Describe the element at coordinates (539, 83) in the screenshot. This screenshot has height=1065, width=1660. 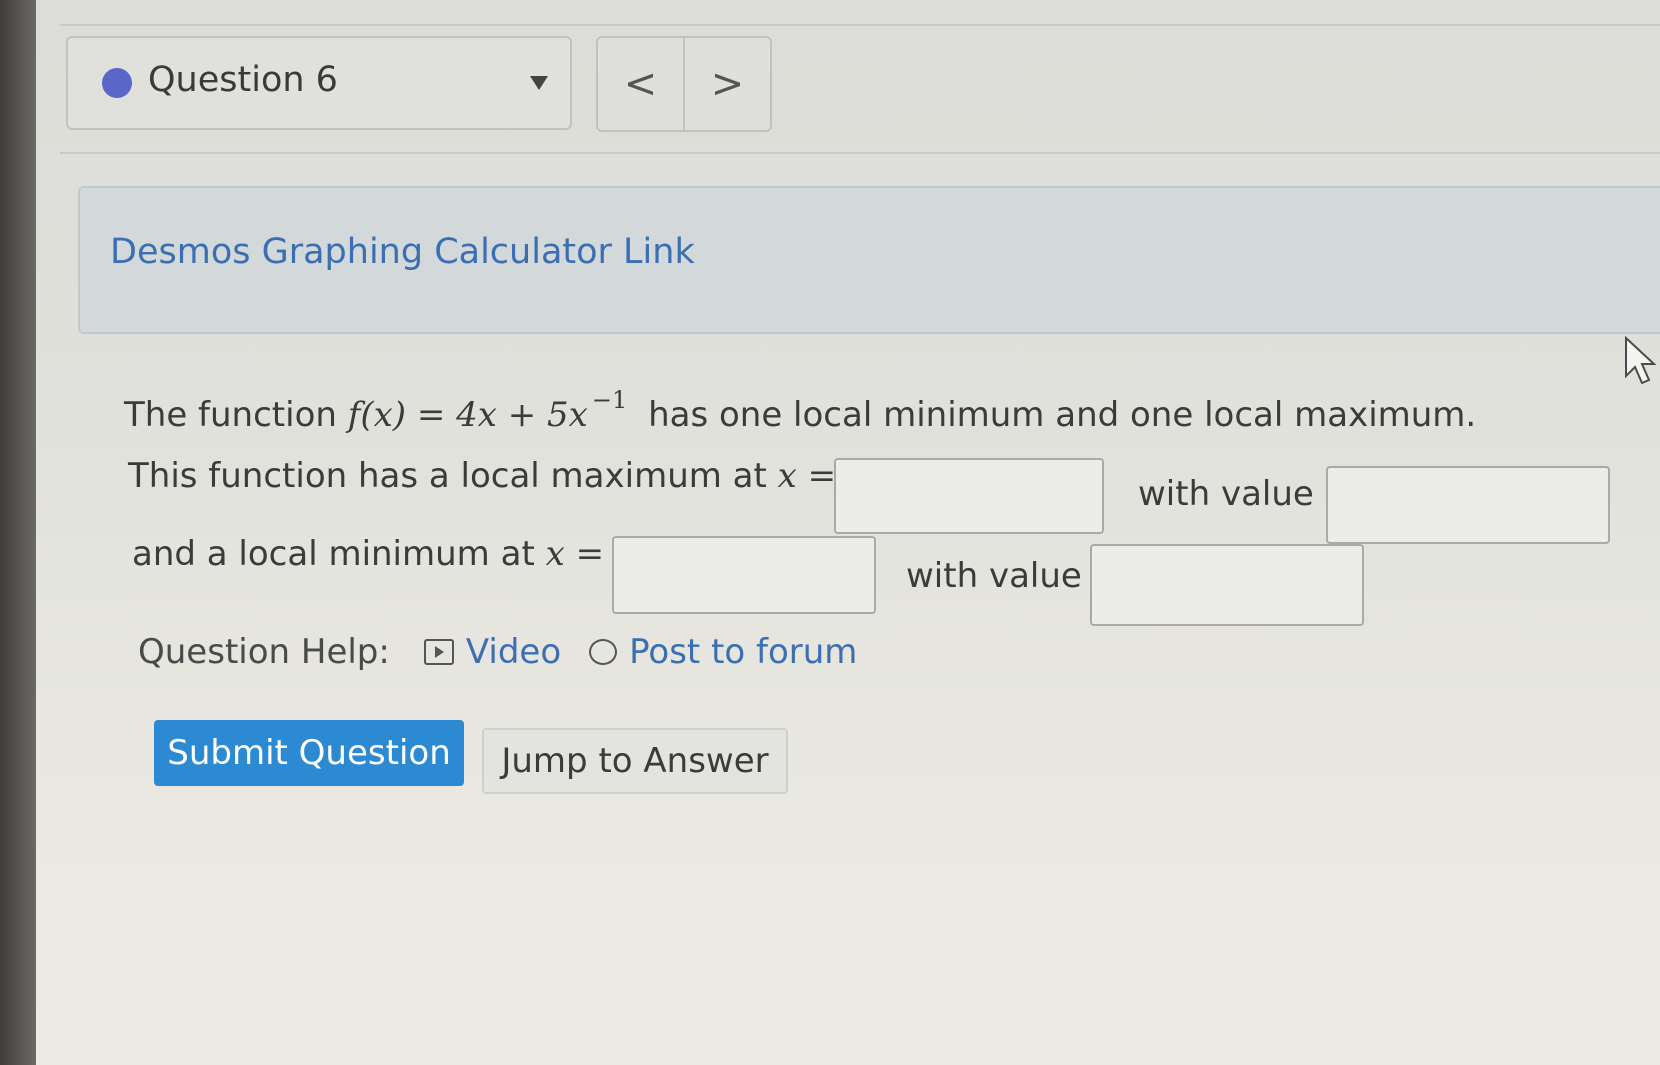
I see `dropdown-caret-icon` at that location.